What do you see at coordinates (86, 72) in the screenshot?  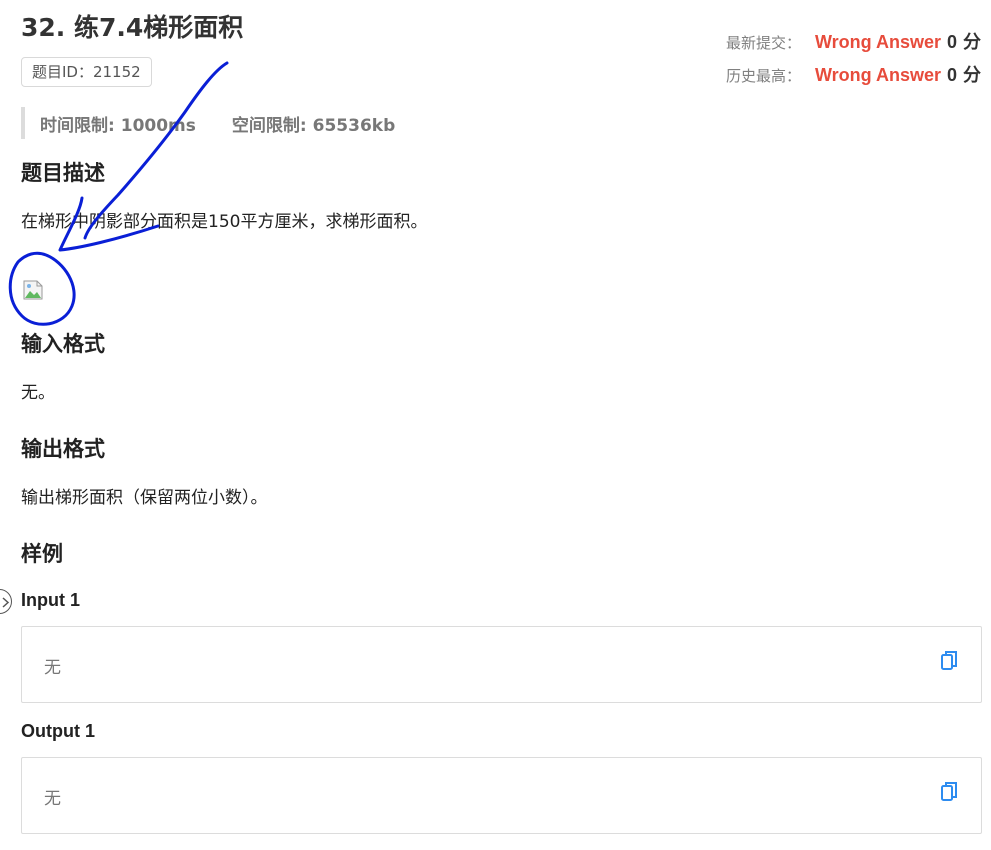 I see `problem-id-badge: 题目ID：21152` at bounding box center [86, 72].